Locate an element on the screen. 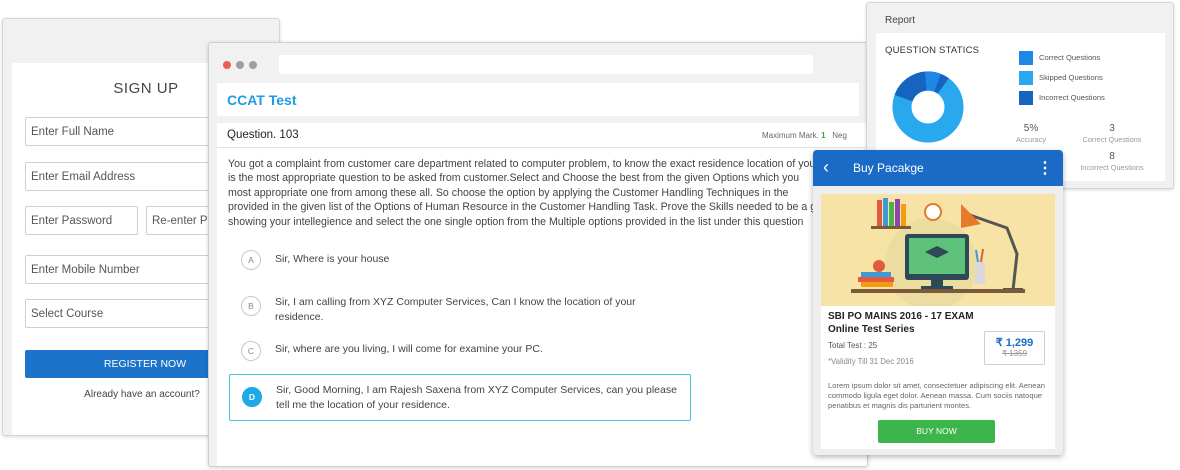 This screenshot has height=470, width=1180. current-price: ₹ 1,299 is located at coordinates (1014, 343).